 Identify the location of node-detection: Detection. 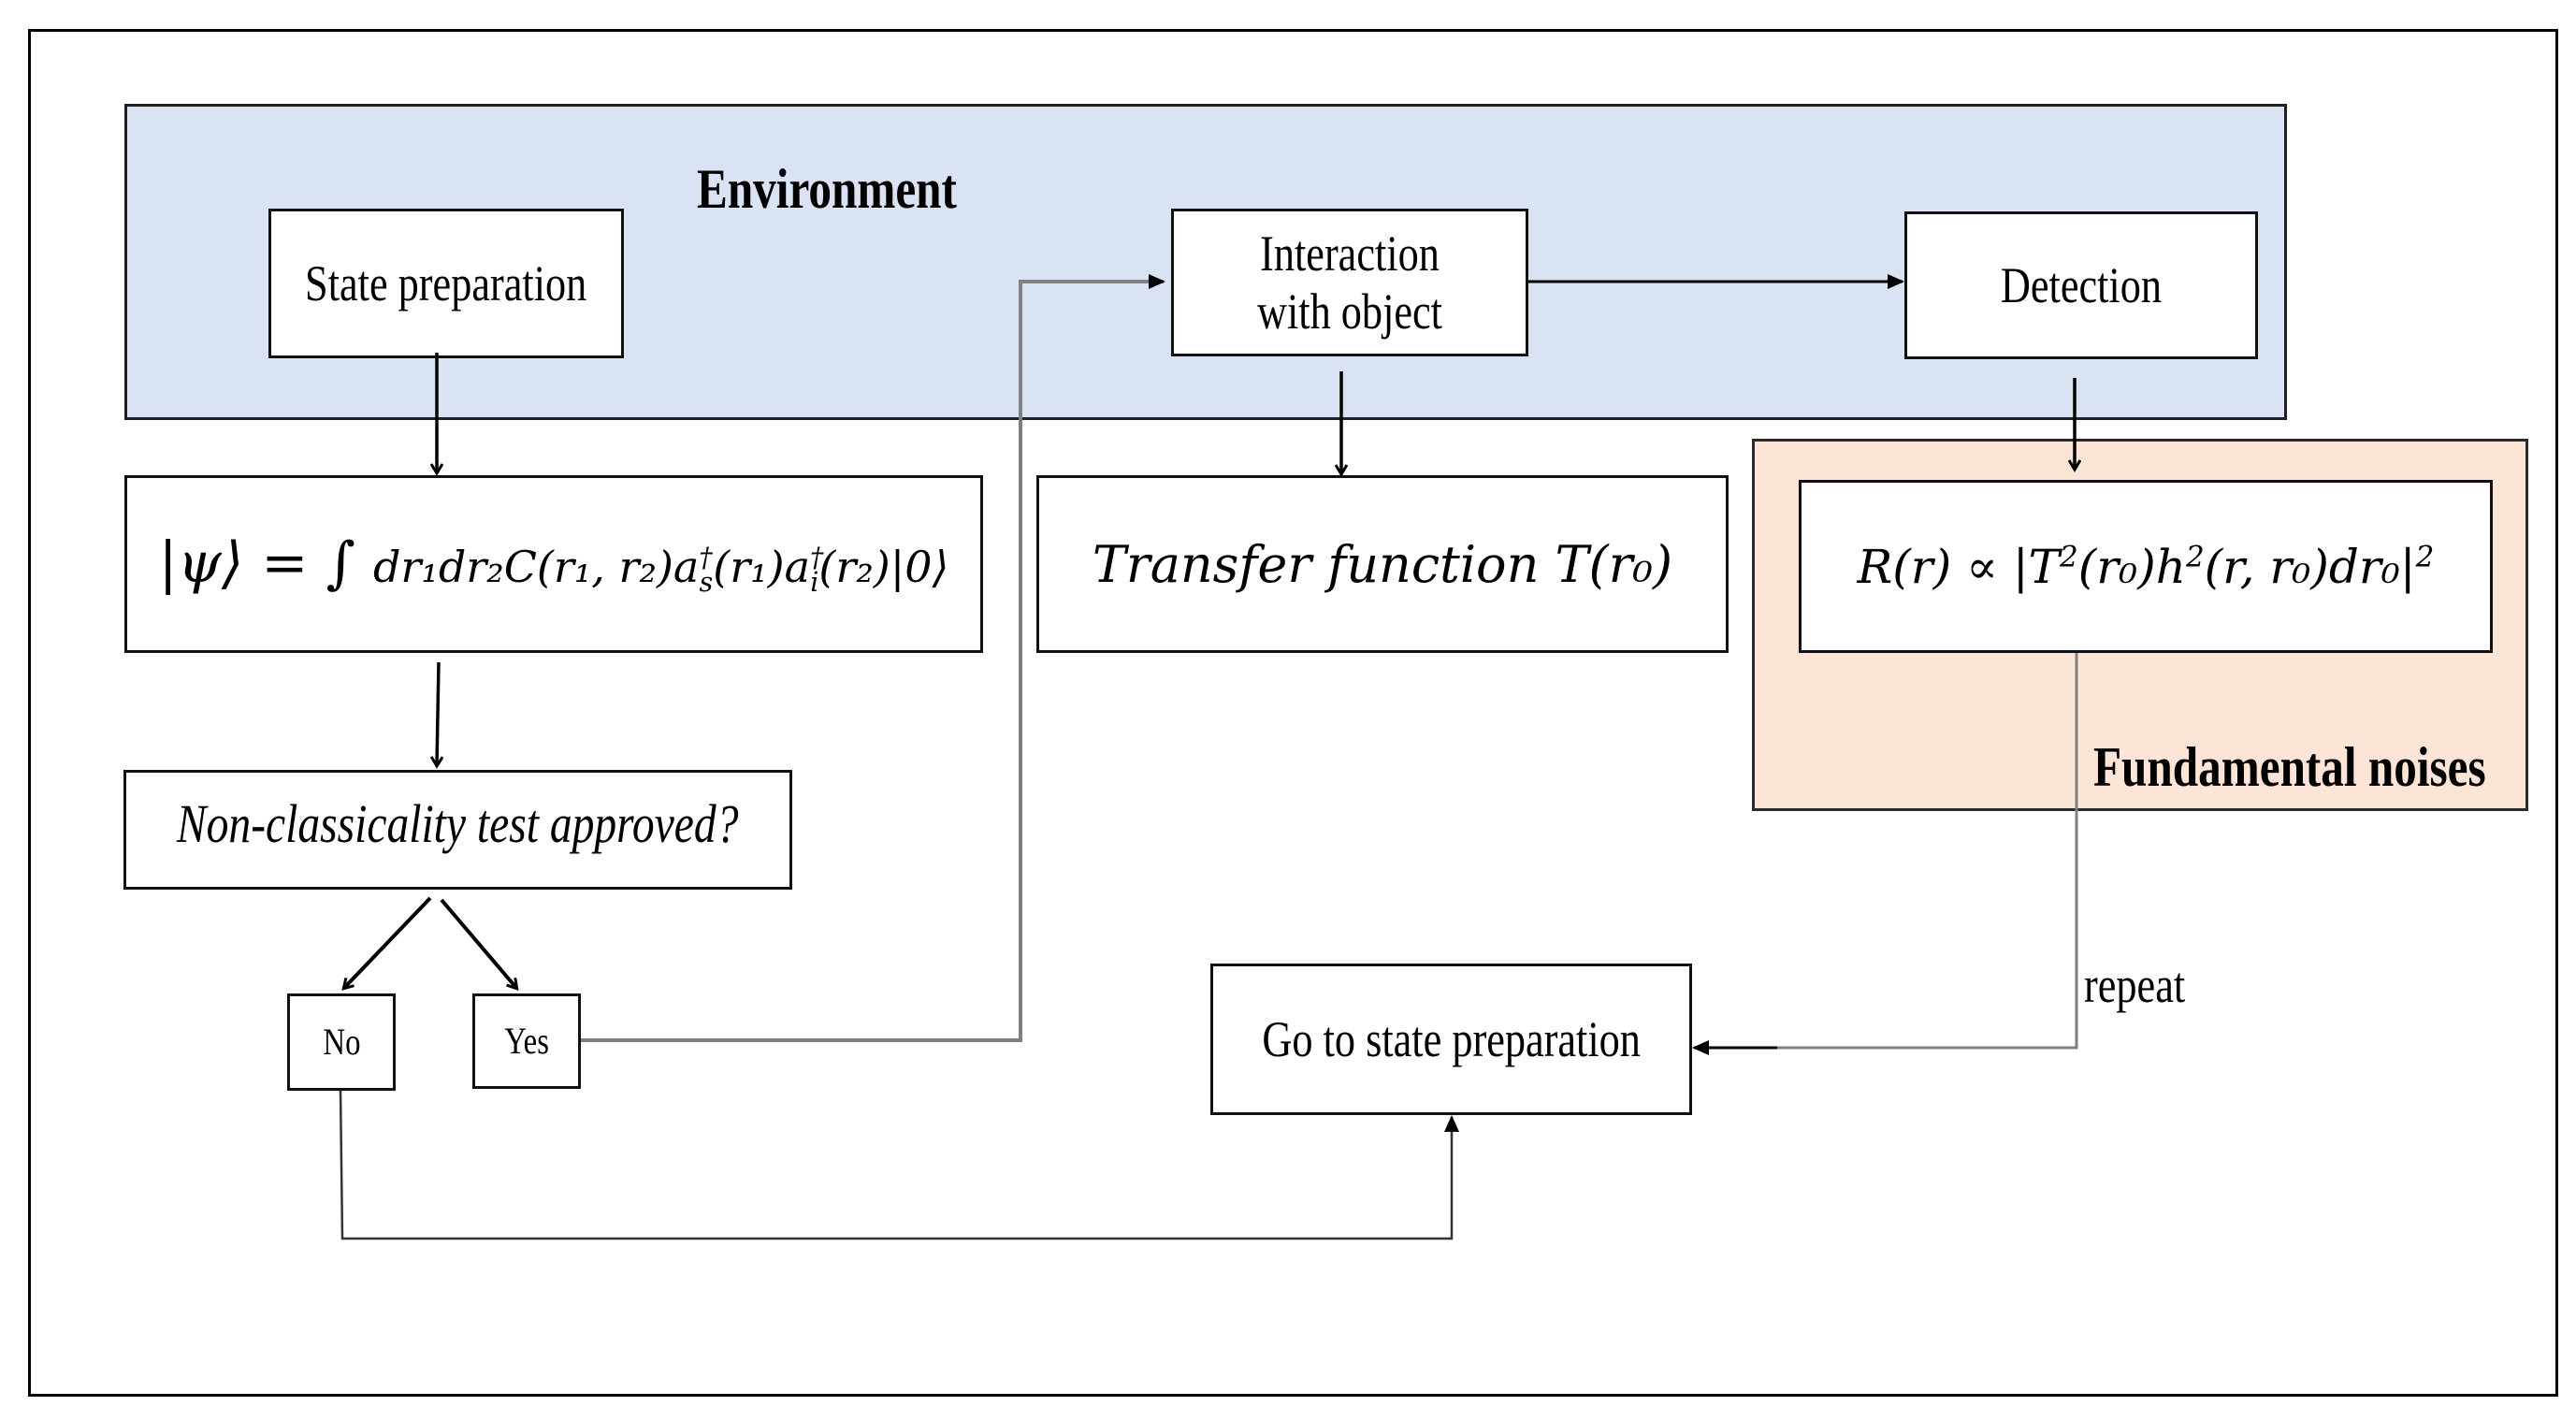
(2081, 285).